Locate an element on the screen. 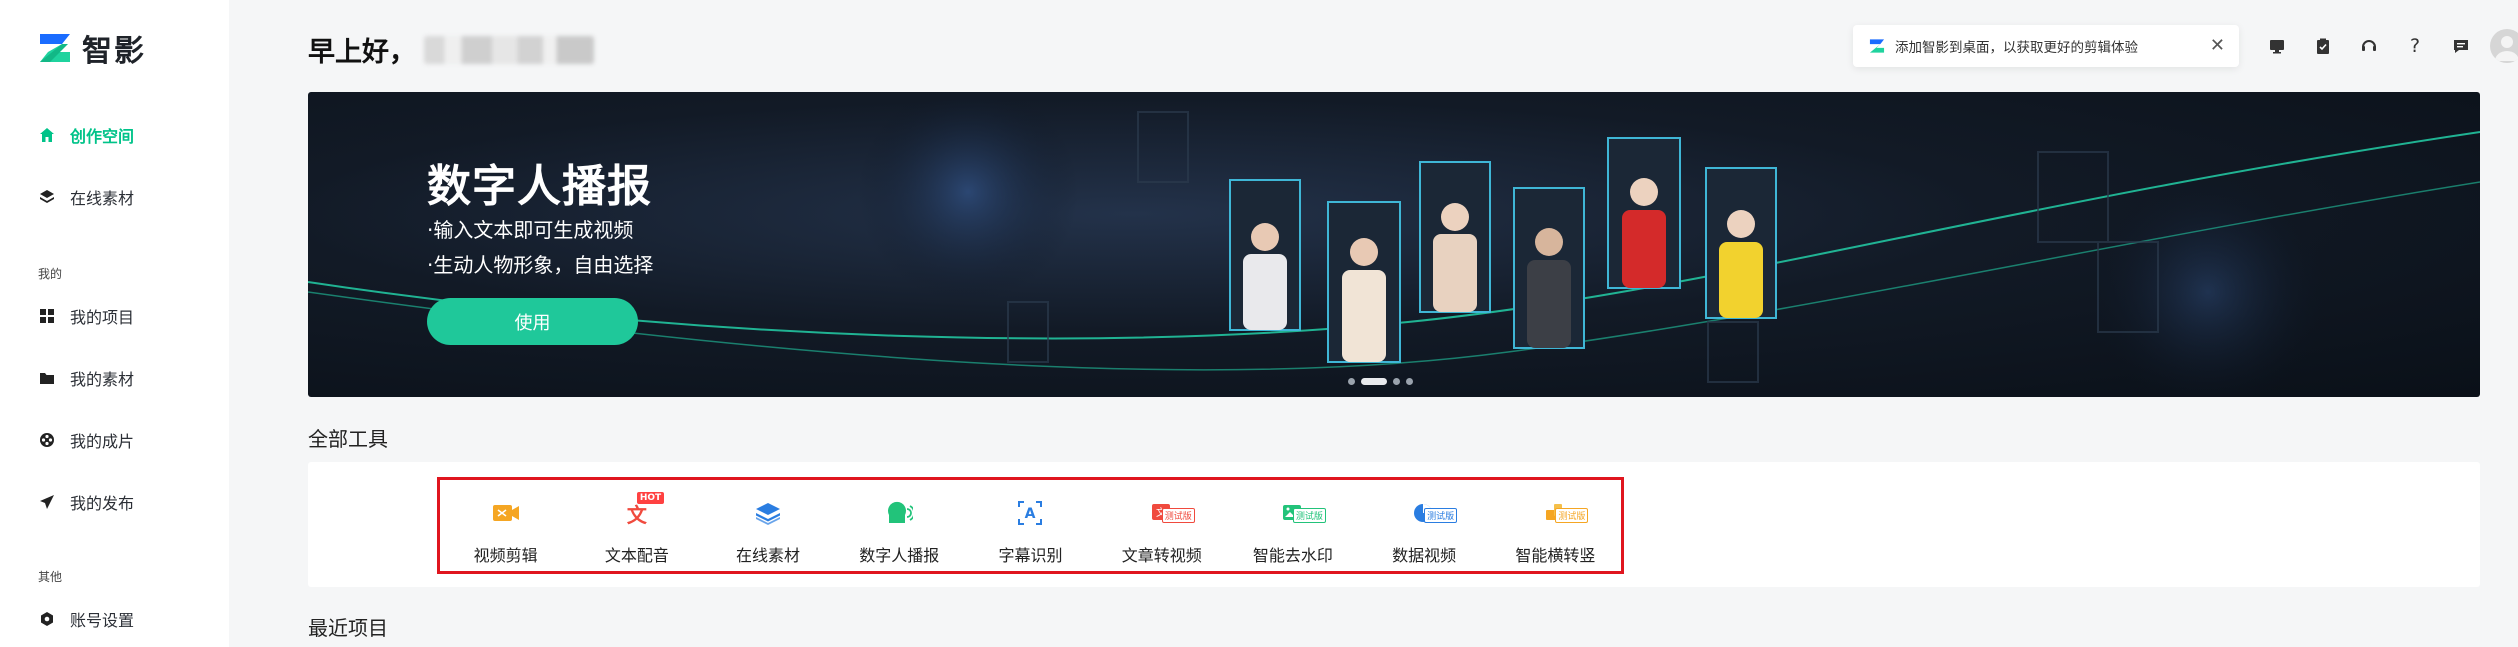  hot-badge: HOT is located at coordinates (650, 498).